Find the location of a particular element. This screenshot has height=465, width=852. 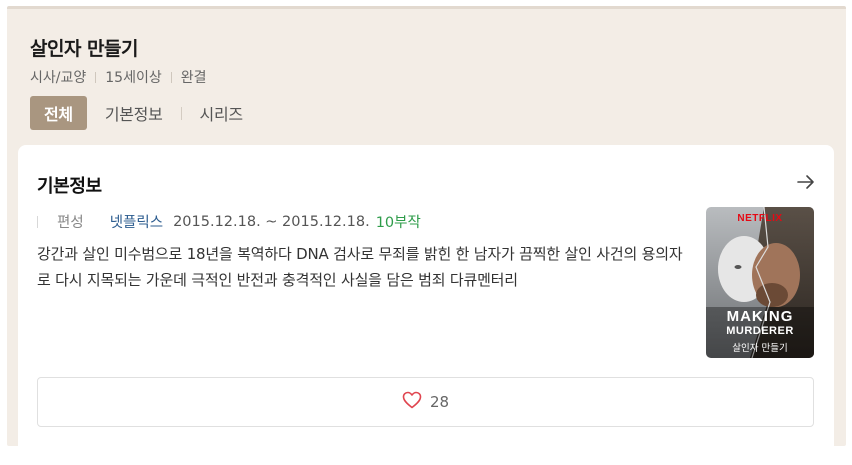

arrow-right-icon is located at coordinates (806, 182).